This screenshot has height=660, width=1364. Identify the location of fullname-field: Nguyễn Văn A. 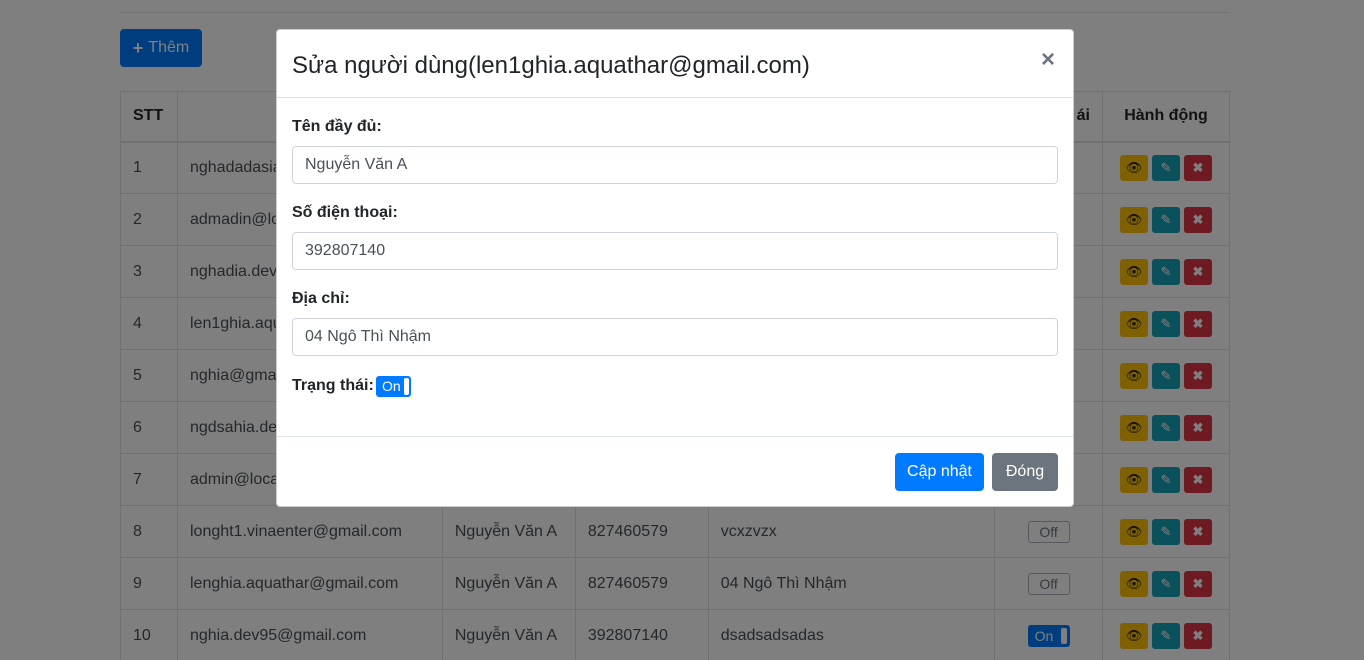
(675, 165).